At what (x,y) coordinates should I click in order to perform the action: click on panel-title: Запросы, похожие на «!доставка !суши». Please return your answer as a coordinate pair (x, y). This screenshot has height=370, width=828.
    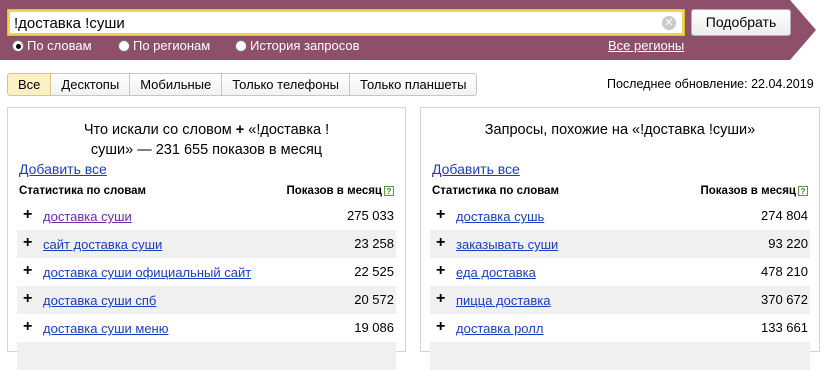
    Looking at the image, I should click on (620, 130).